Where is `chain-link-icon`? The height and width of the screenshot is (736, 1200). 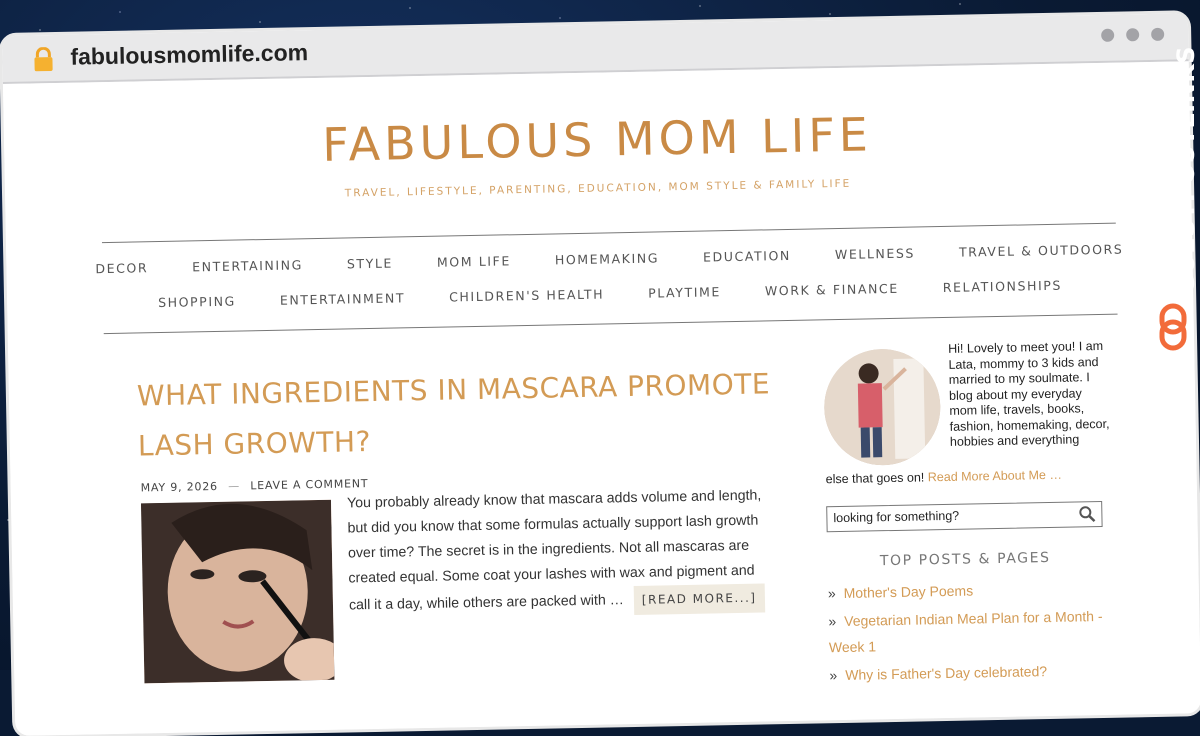 chain-link-icon is located at coordinates (1173, 327).